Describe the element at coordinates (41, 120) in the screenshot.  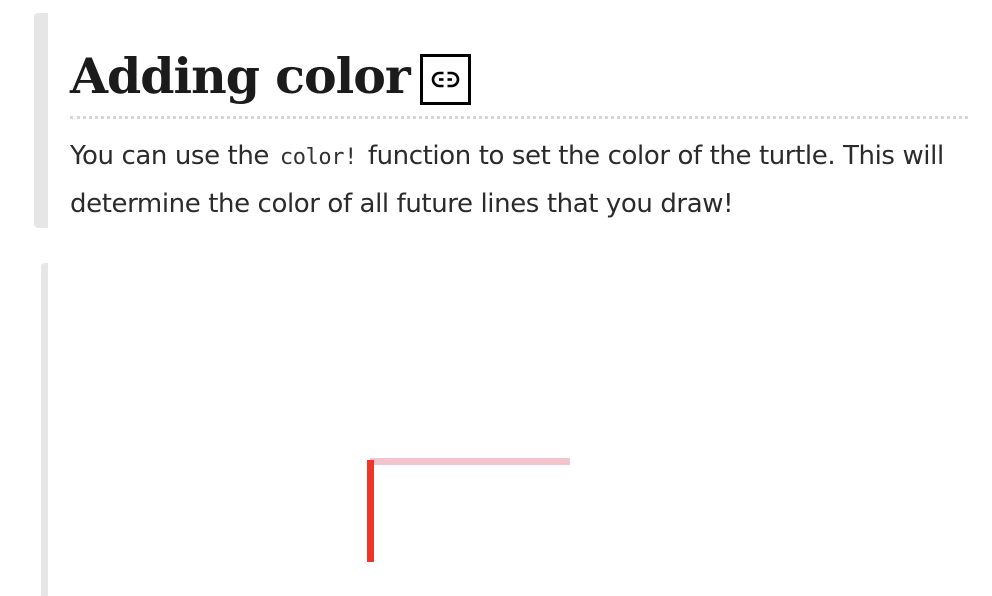
I see `section-left-bar` at that location.